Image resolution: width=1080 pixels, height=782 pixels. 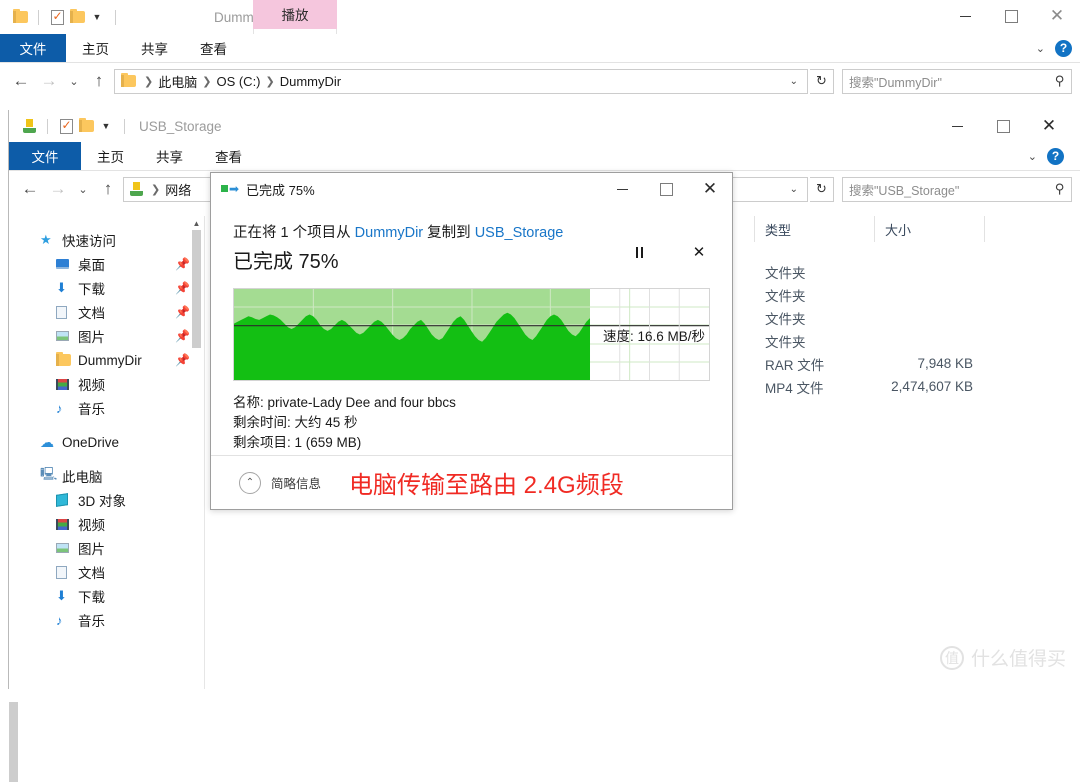 What do you see at coordinates (471, 189) in the screenshot?
I see `dialog-titlebar: ➡ 已完成 75% ✕` at bounding box center [471, 189].